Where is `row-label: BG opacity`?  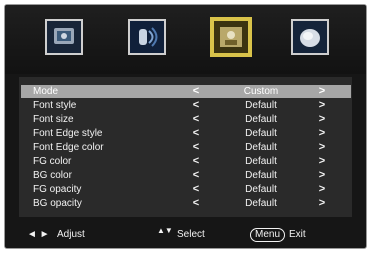 row-label: BG opacity is located at coordinates (57, 203).